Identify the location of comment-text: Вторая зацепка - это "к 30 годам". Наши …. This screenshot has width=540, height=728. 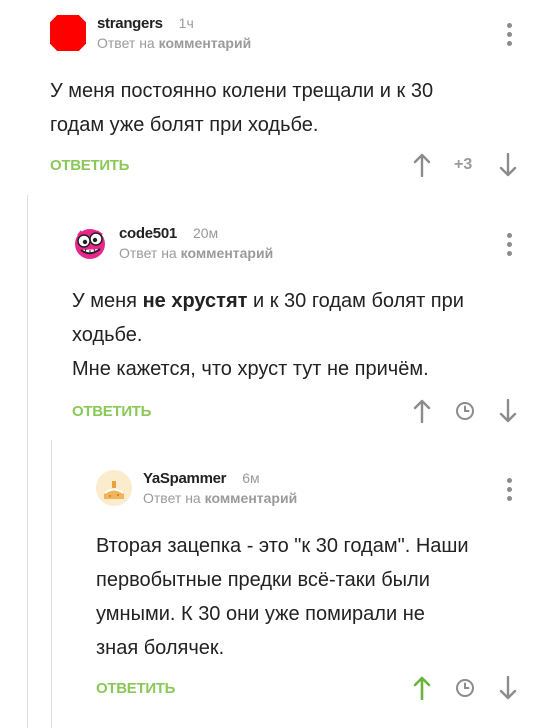
(282, 597).